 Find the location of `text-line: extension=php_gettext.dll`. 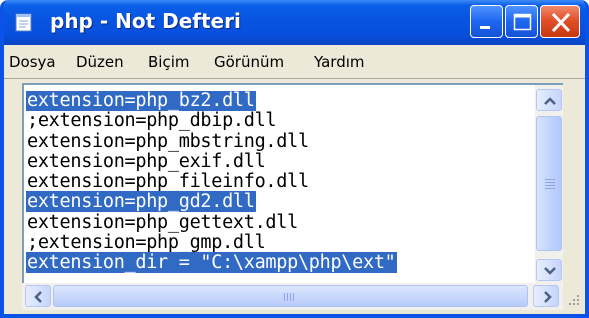

text-line: extension=php_gettext.dll is located at coordinates (162, 222).